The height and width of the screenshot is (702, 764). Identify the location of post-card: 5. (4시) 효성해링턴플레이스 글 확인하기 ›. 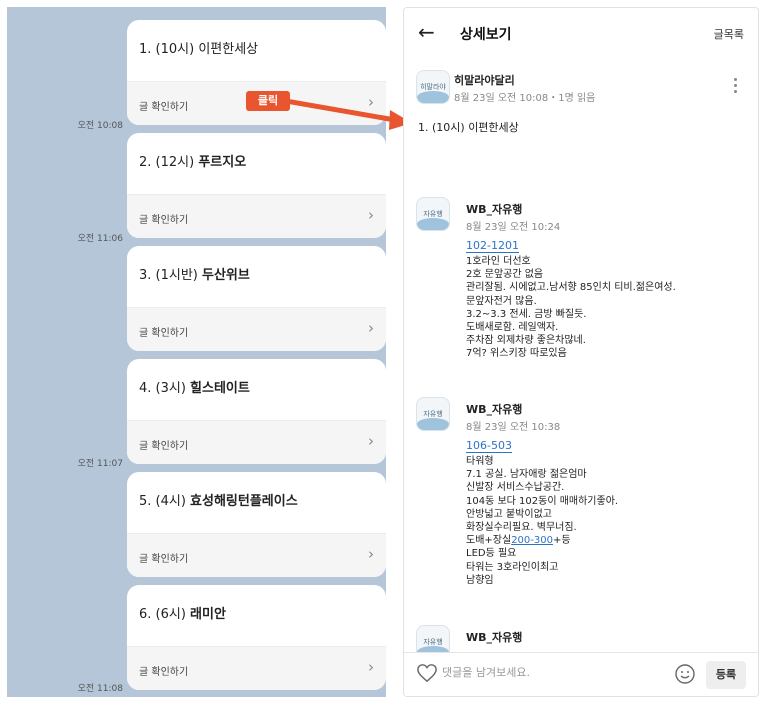
(256, 524).